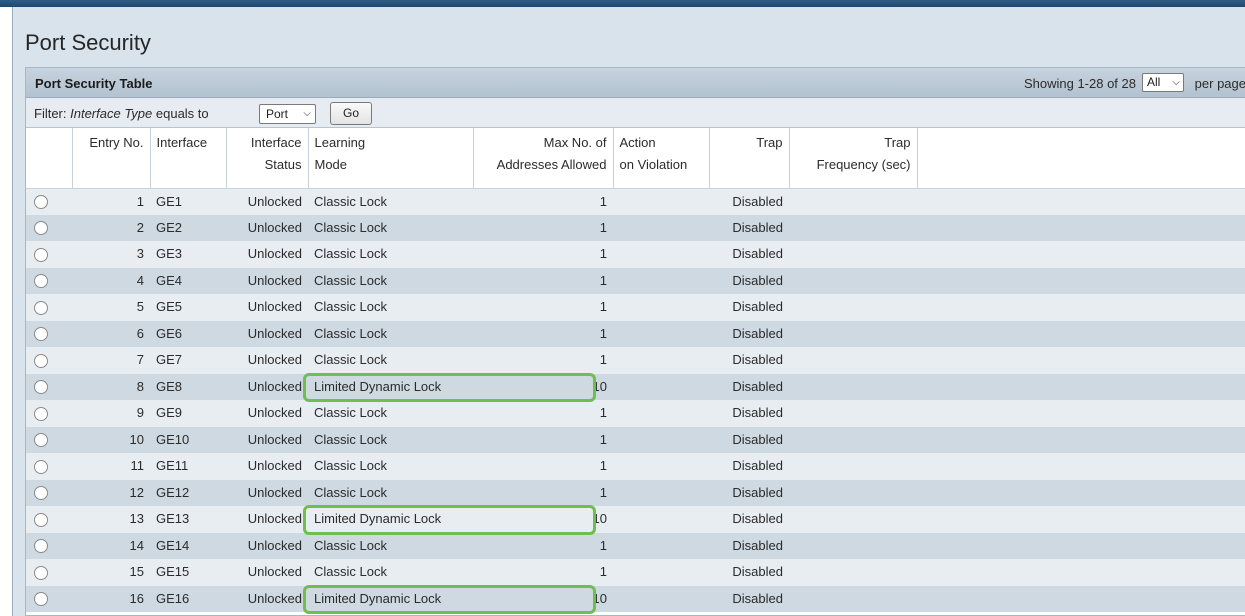 The height and width of the screenshot is (616, 1245). I want to click on column-header-line: on Violation, so click(653, 164).